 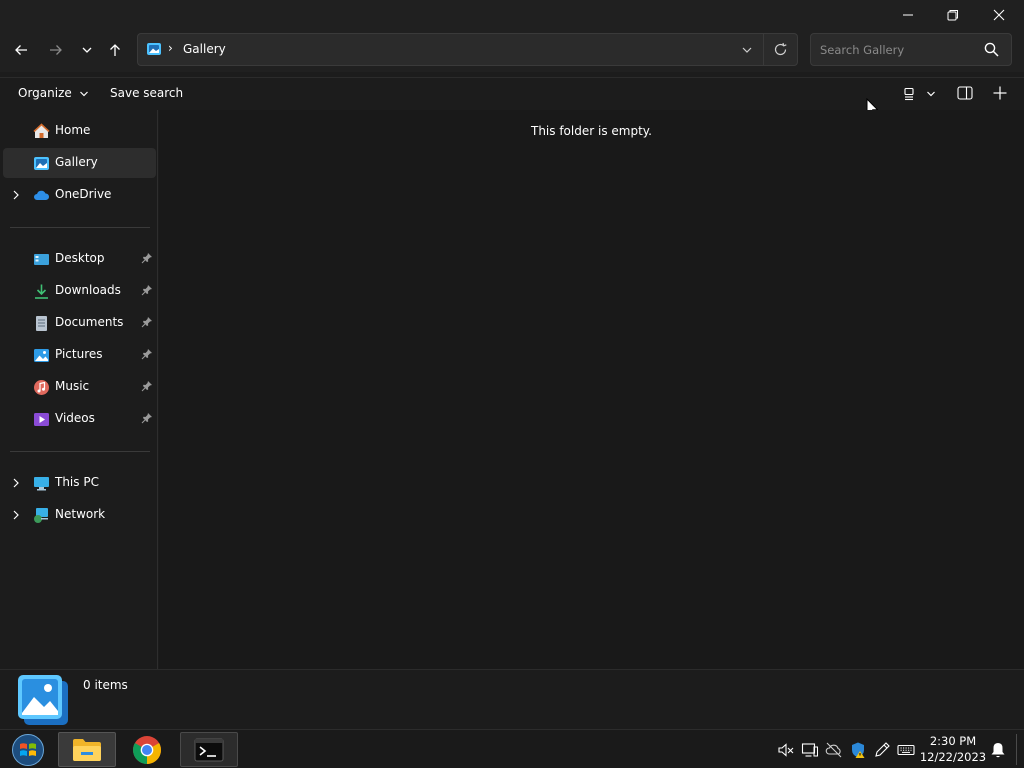 I want to click on organize-button: Organize, so click(x=53, y=93).